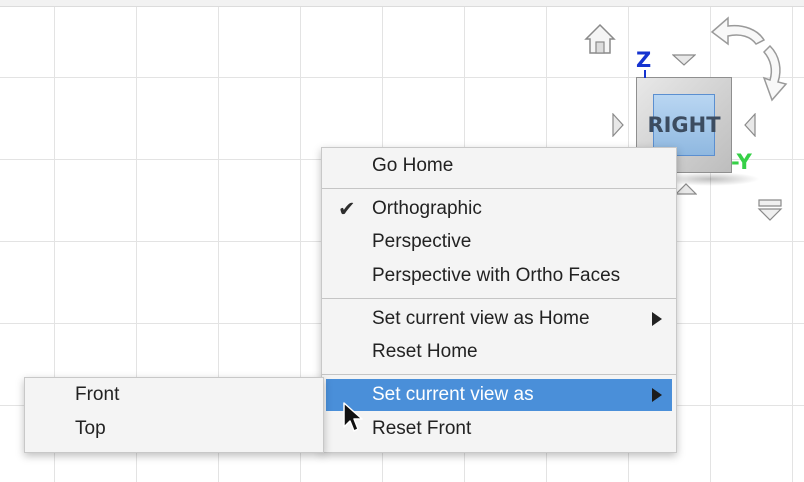 The height and width of the screenshot is (482, 804). Describe the element at coordinates (402, 3) in the screenshot. I see `viewport-top-border` at that location.